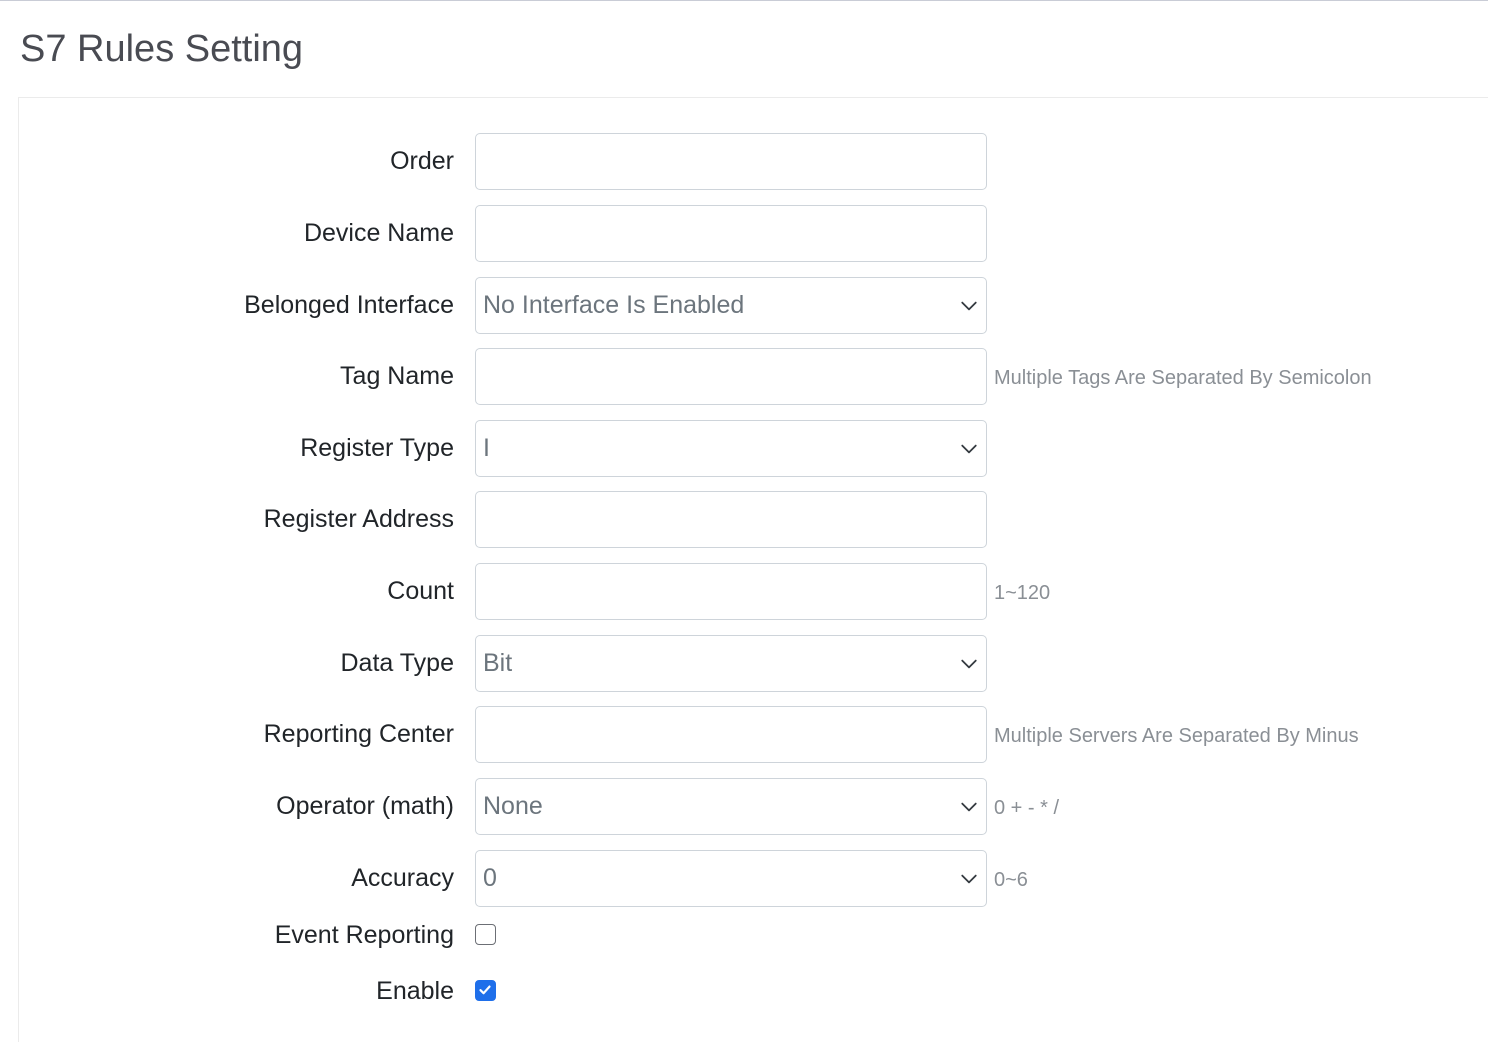  Describe the element at coordinates (162, 49) in the screenshot. I see `page-title: S7 Rules Setting` at that location.